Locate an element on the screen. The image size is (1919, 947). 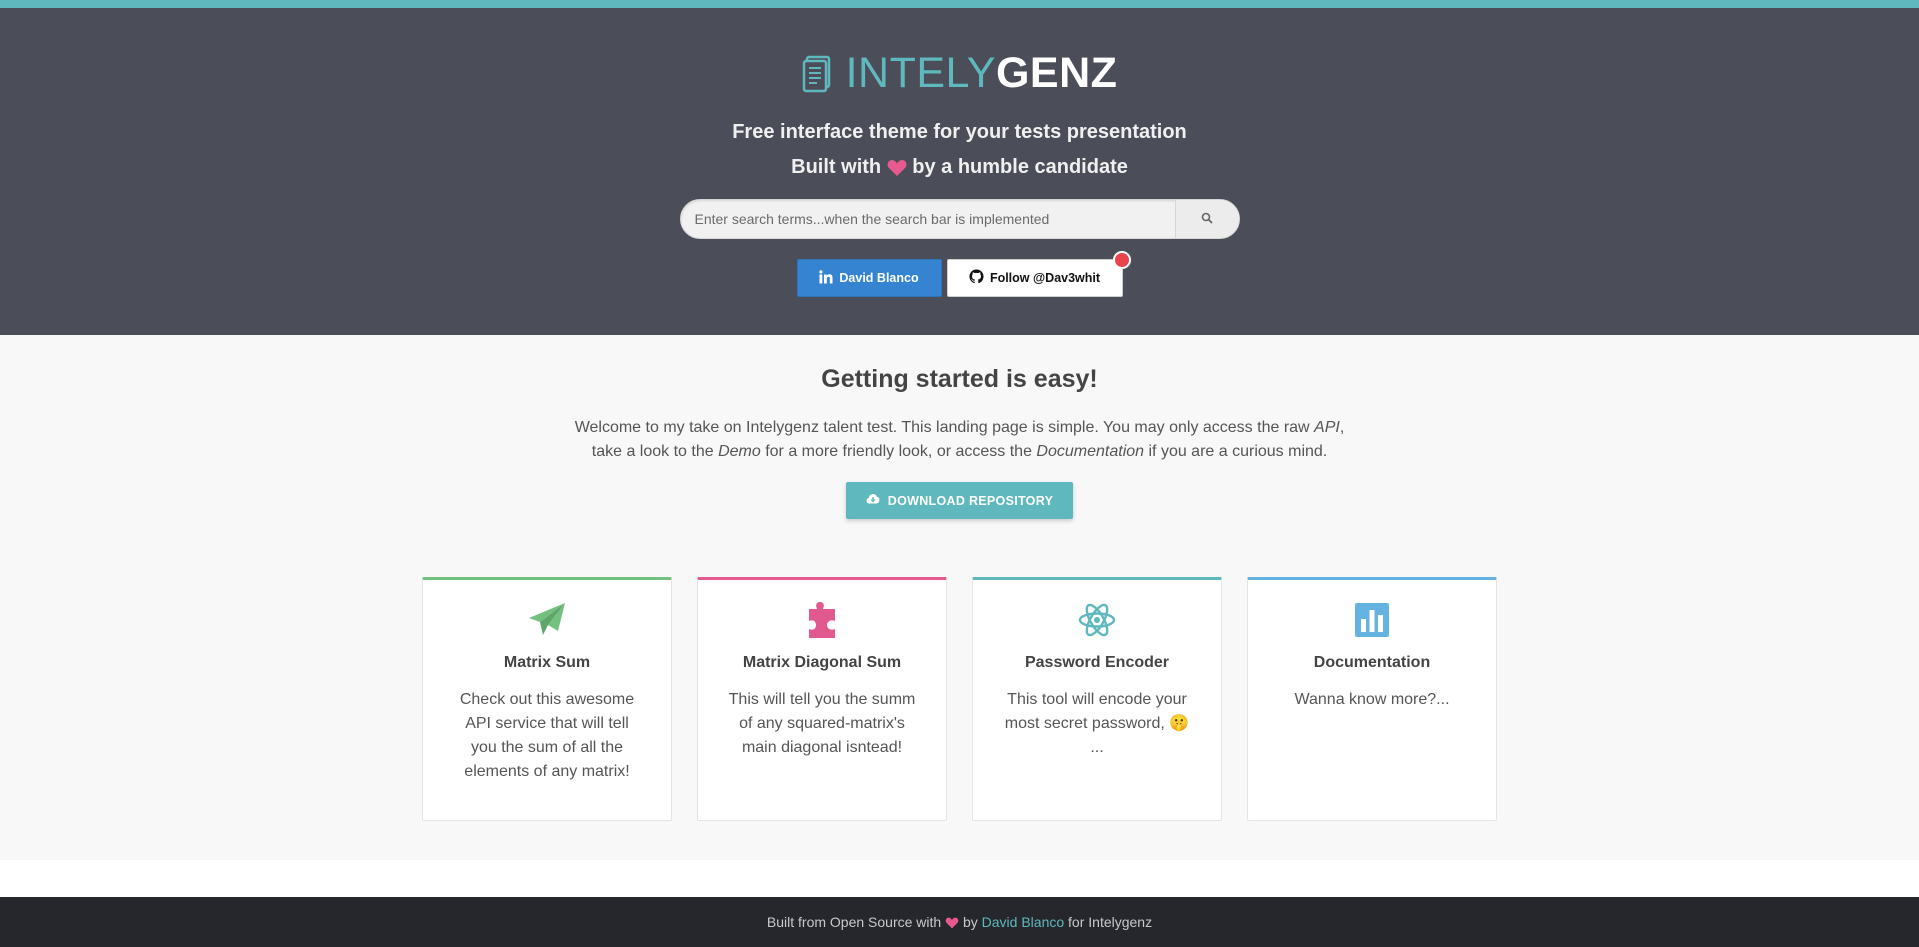
github-follow-button: Follow @Dav3whit is located at coordinates (1038, 274).